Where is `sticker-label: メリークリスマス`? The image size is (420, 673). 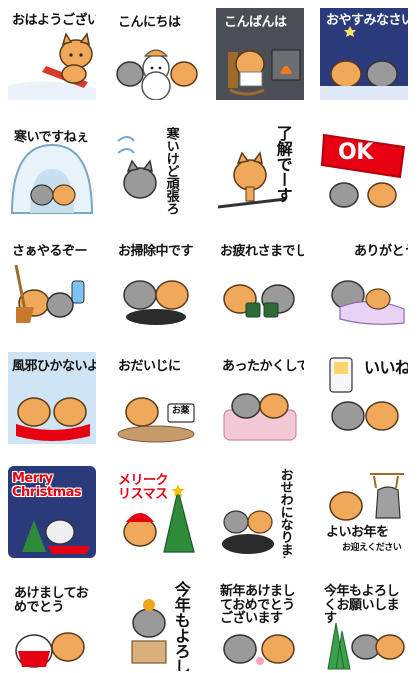 sticker-label: メリークリスマス is located at coordinates (143, 487).